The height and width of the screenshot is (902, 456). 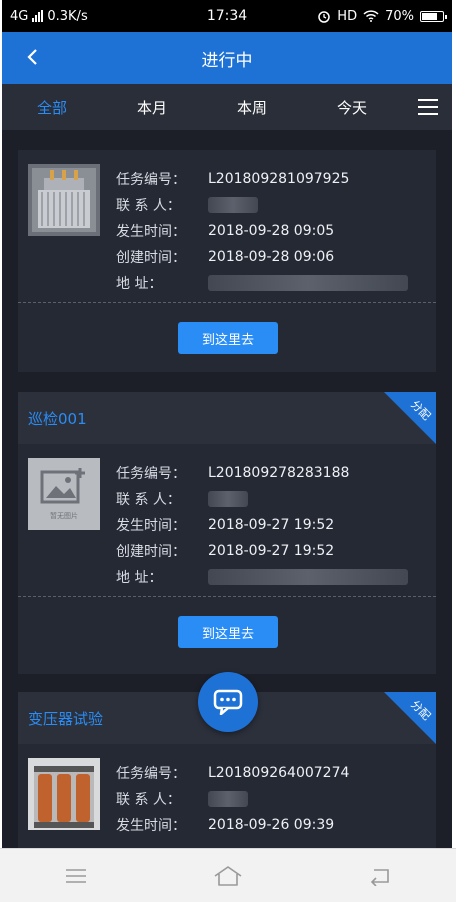 What do you see at coordinates (152, 107) in the screenshot?
I see `tab-this-month: 本月` at bounding box center [152, 107].